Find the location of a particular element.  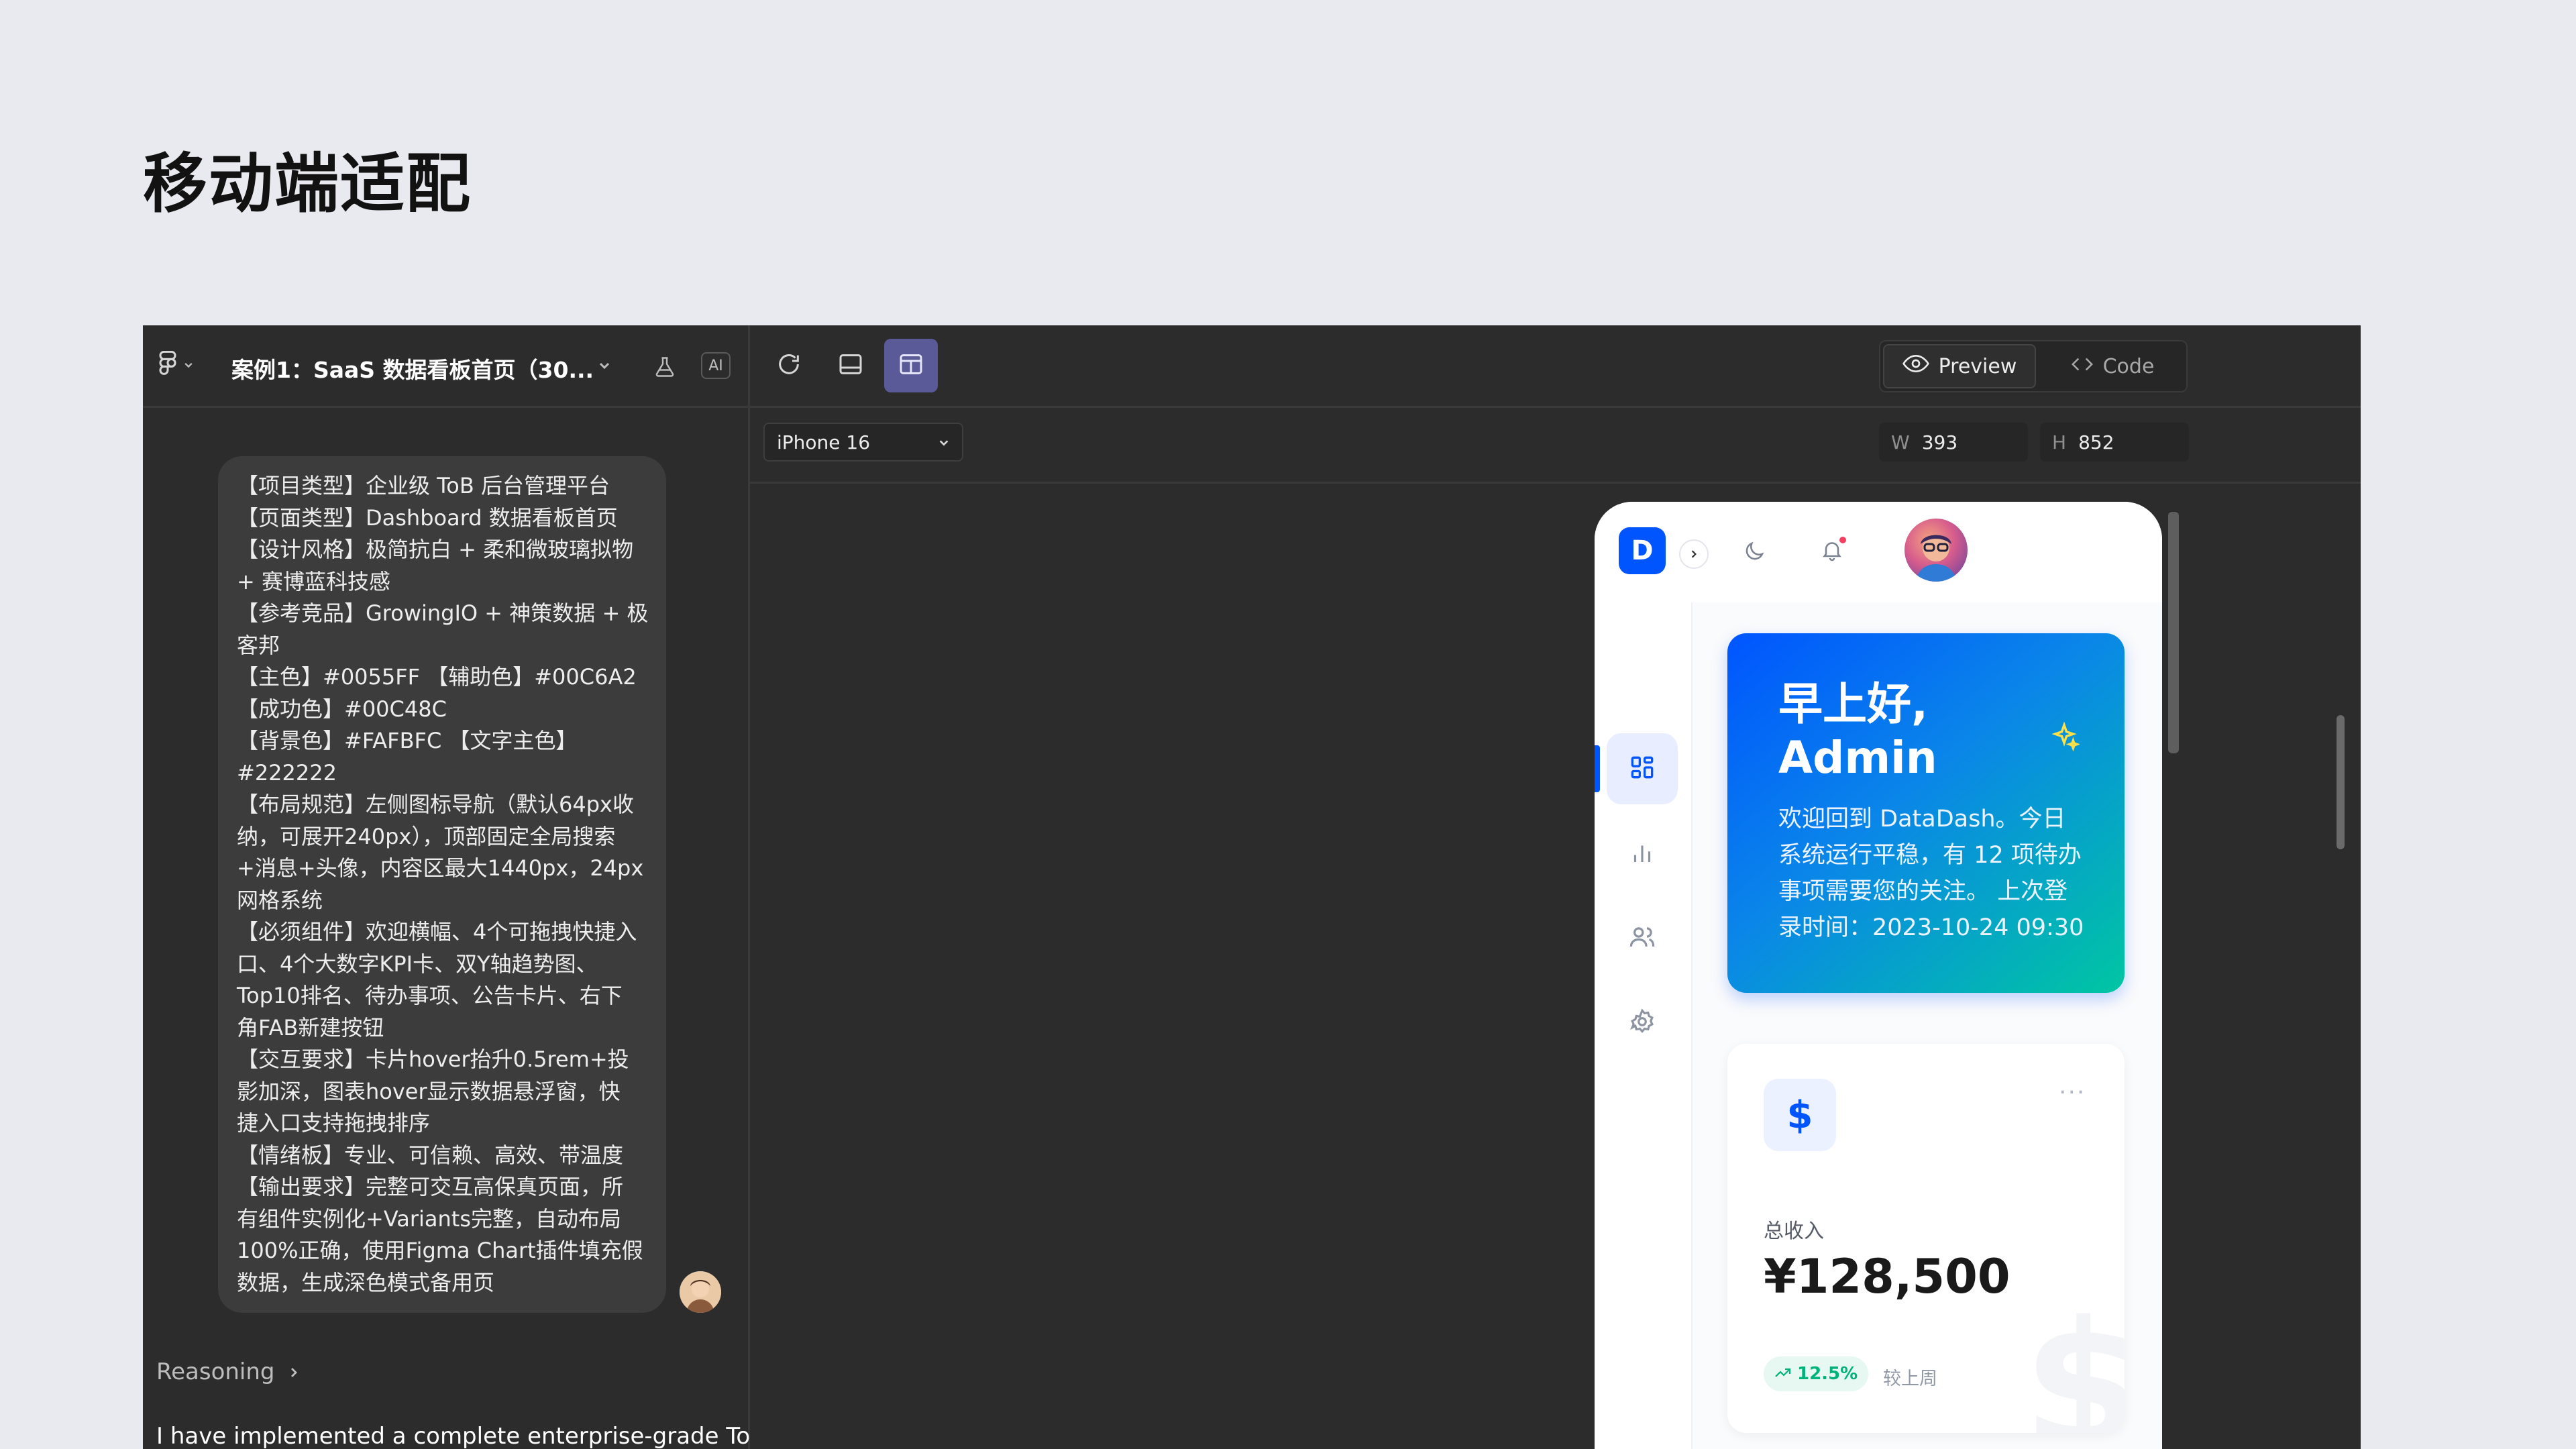

prompt-line: 【输出要求】完整可交互高保真页面，所 is located at coordinates (430, 1186).